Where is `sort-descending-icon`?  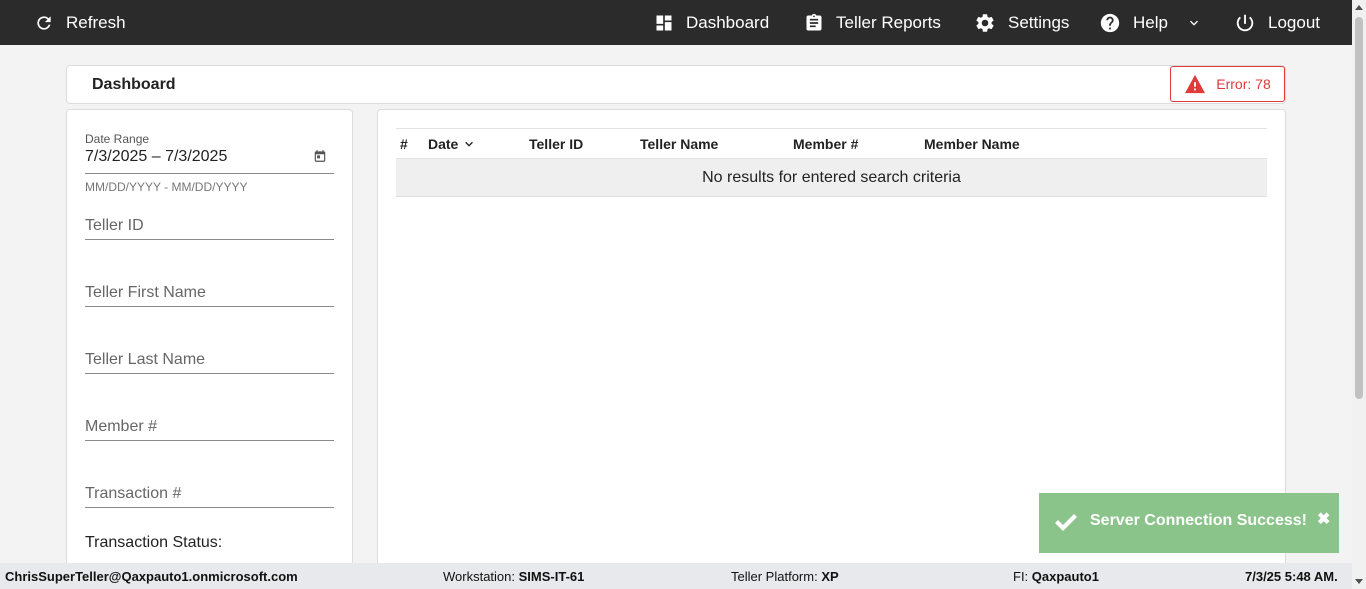 sort-descending-icon is located at coordinates (469, 144).